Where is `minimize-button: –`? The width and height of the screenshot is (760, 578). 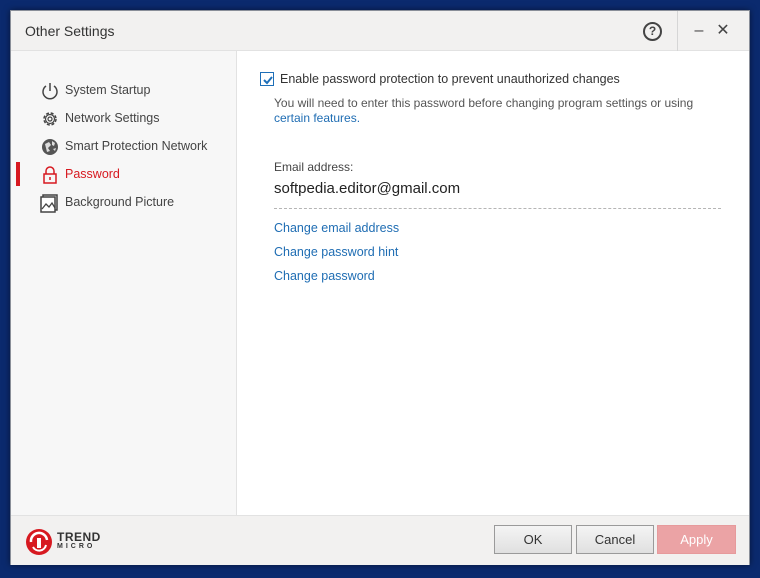
minimize-button: – is located at coordinates (699, 31).